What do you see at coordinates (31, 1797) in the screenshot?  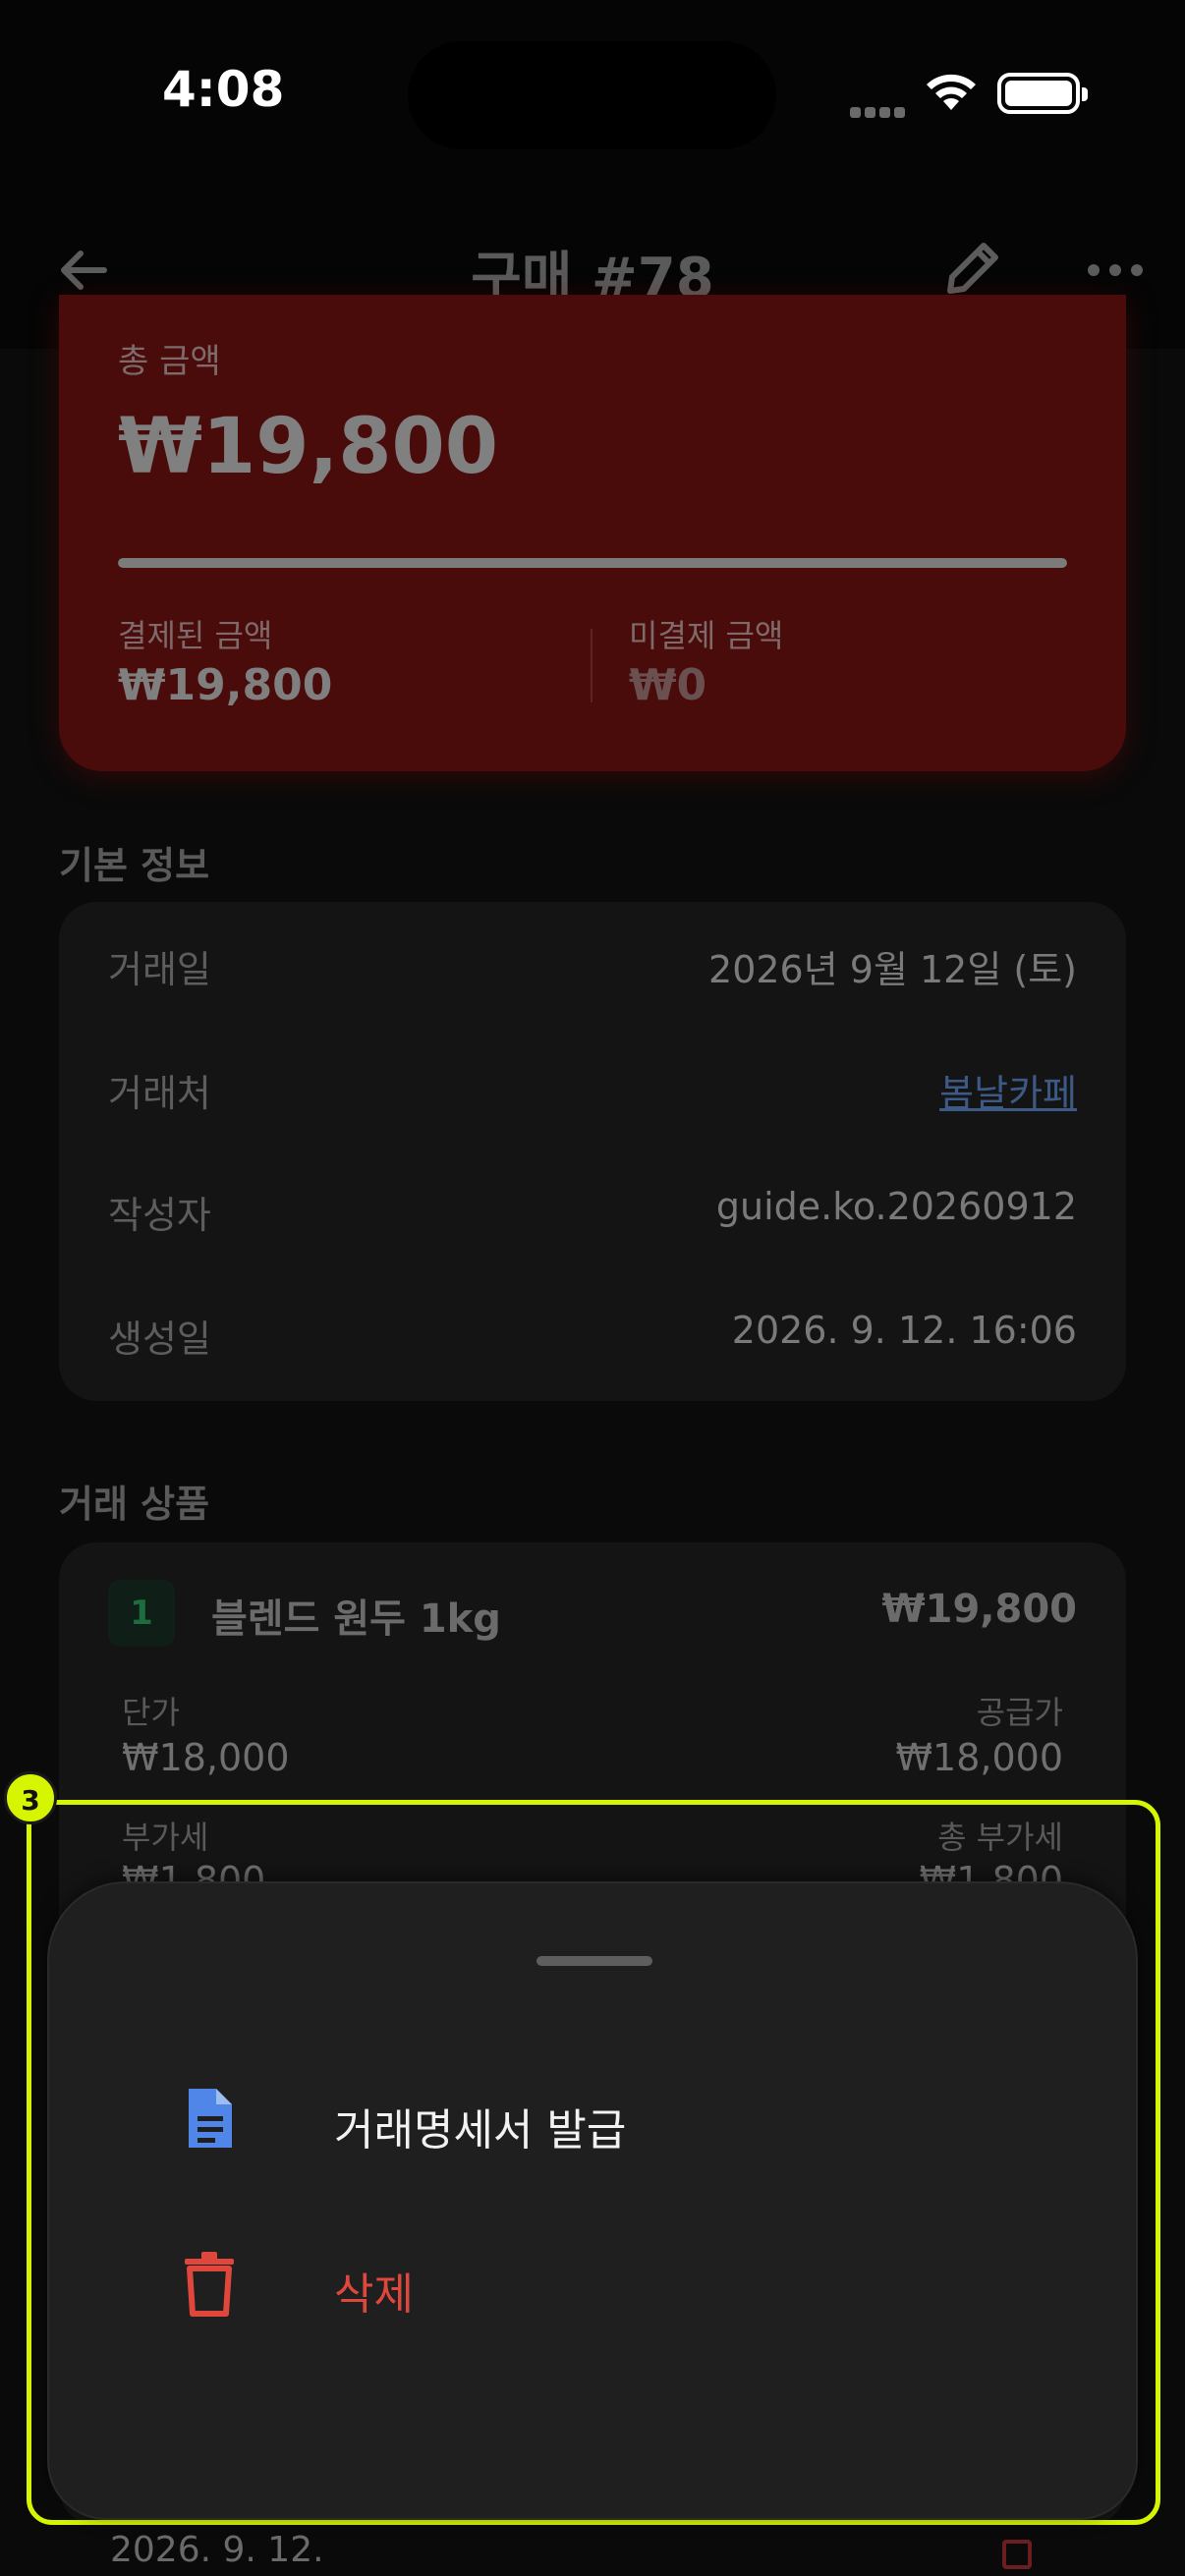 I see `annotation-badge: 3` at bounding box center [31, 1797].